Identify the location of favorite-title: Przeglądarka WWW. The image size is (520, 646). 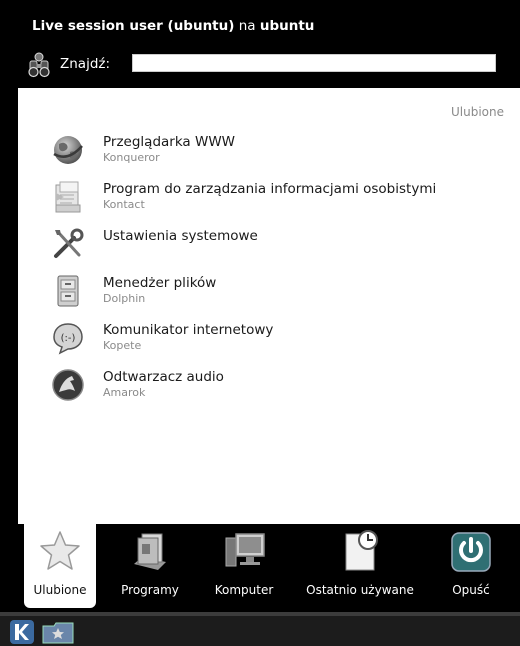
(169, 142).